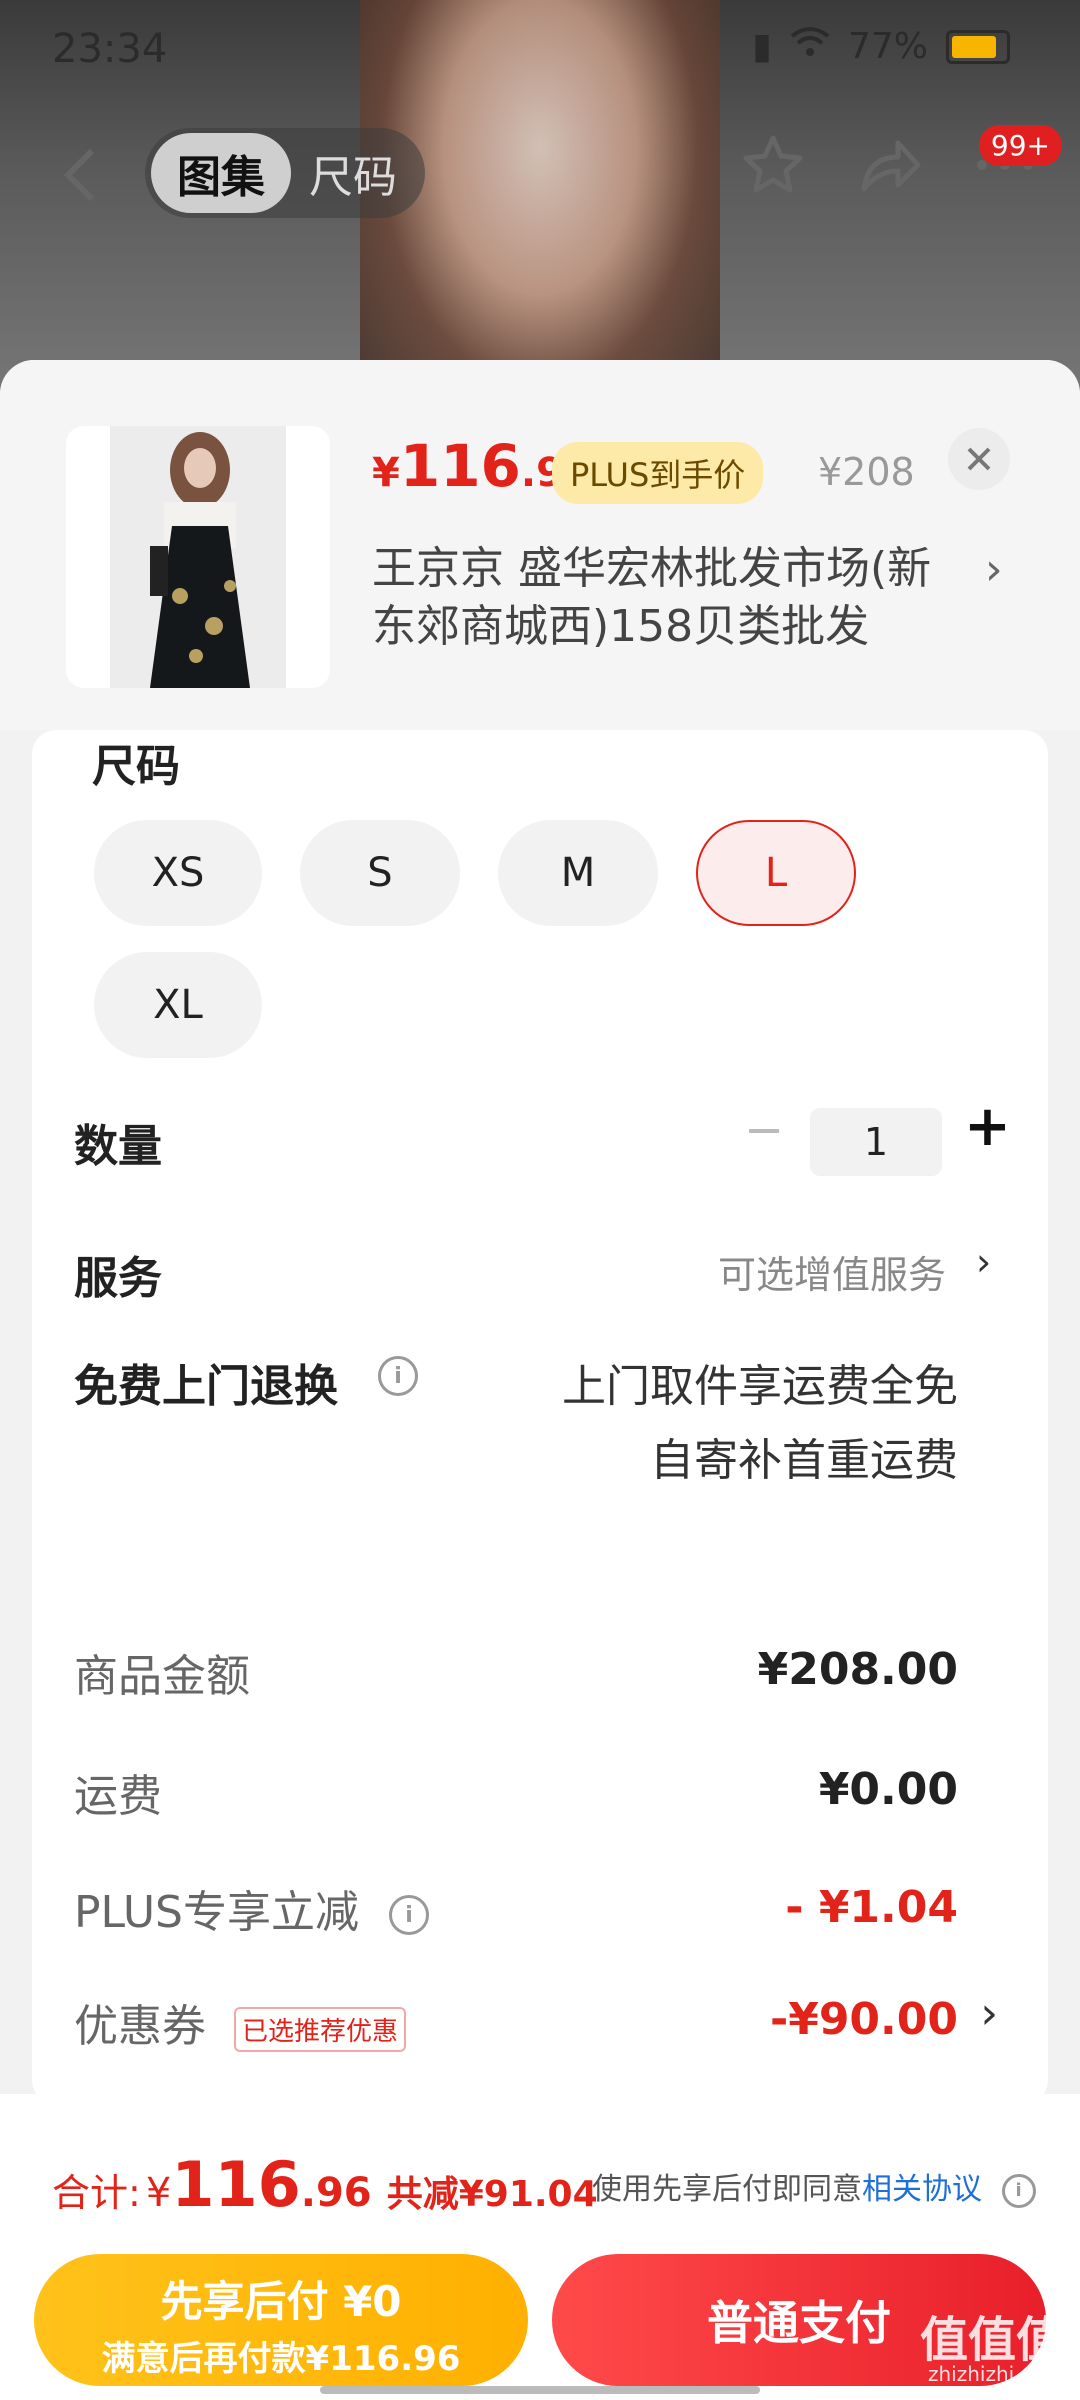  What do you see at coordinates (118, 1146) in the screenshot?
I see `quantity-label: 数量` at bounding box center [118, 1146].